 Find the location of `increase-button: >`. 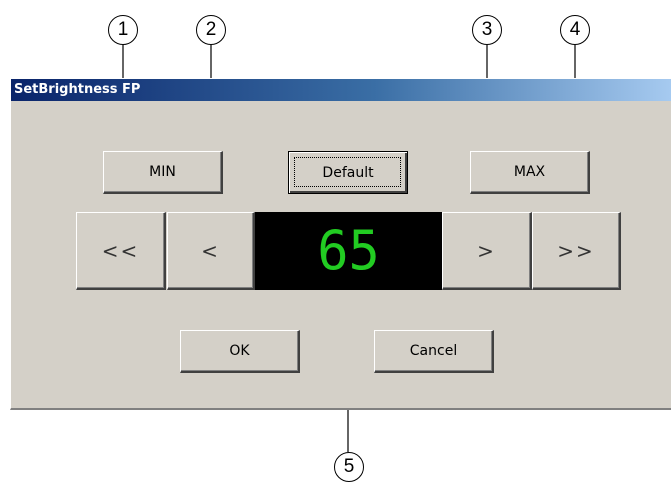

increase-button: > is located at coordinates (487, 251).